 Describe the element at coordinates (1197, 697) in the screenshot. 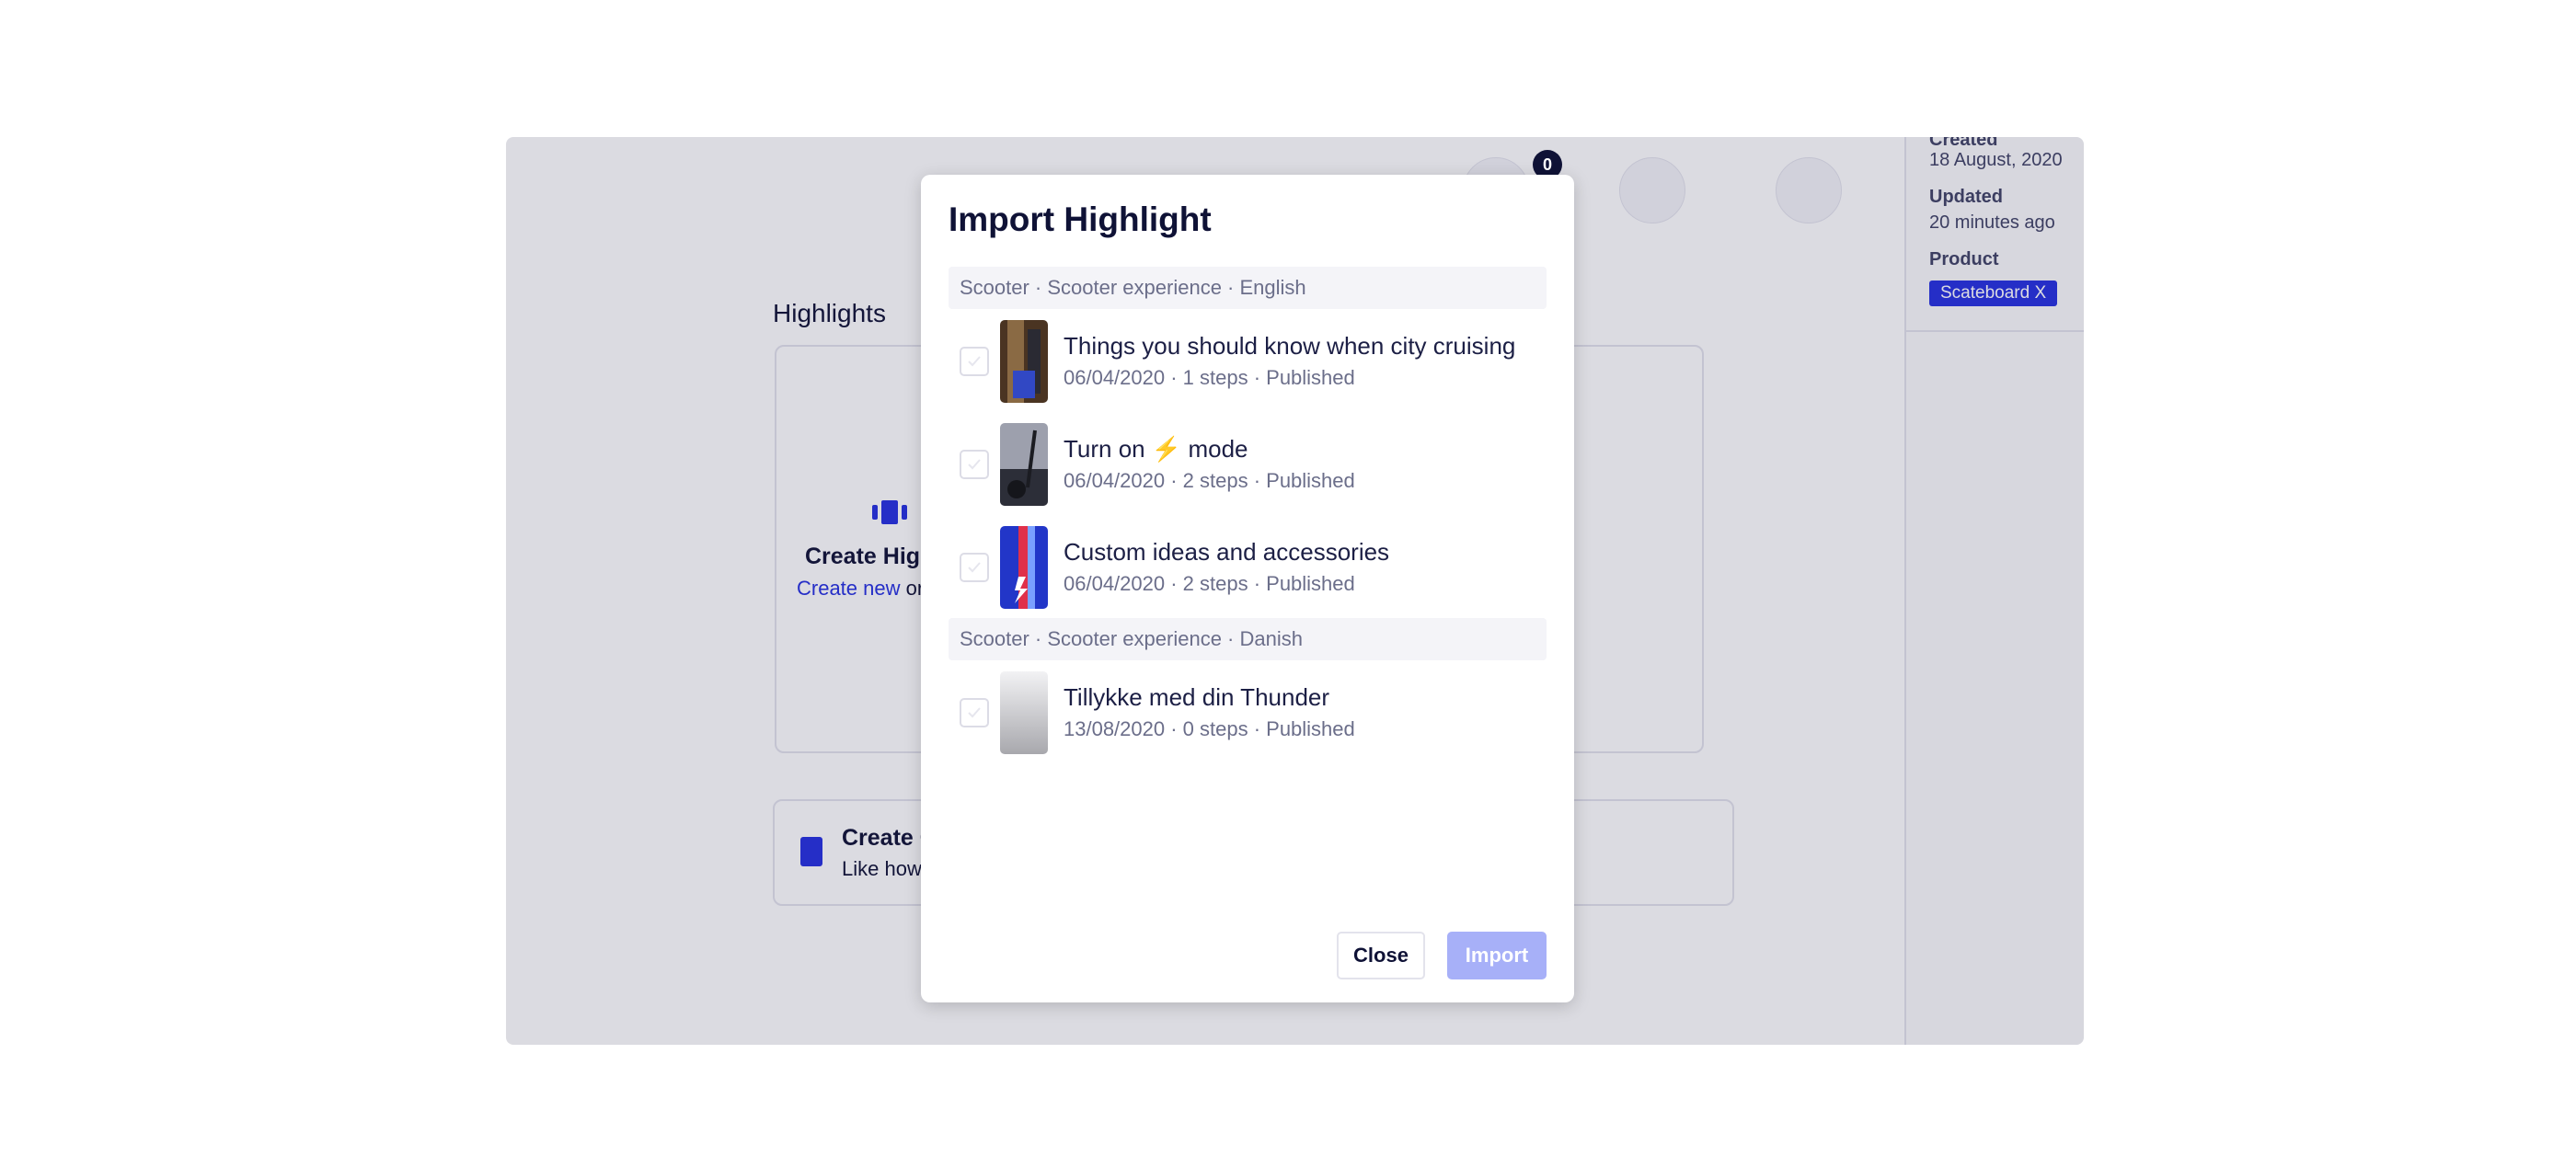

I see `item-title: Tillykke med din Thunder` at that location.